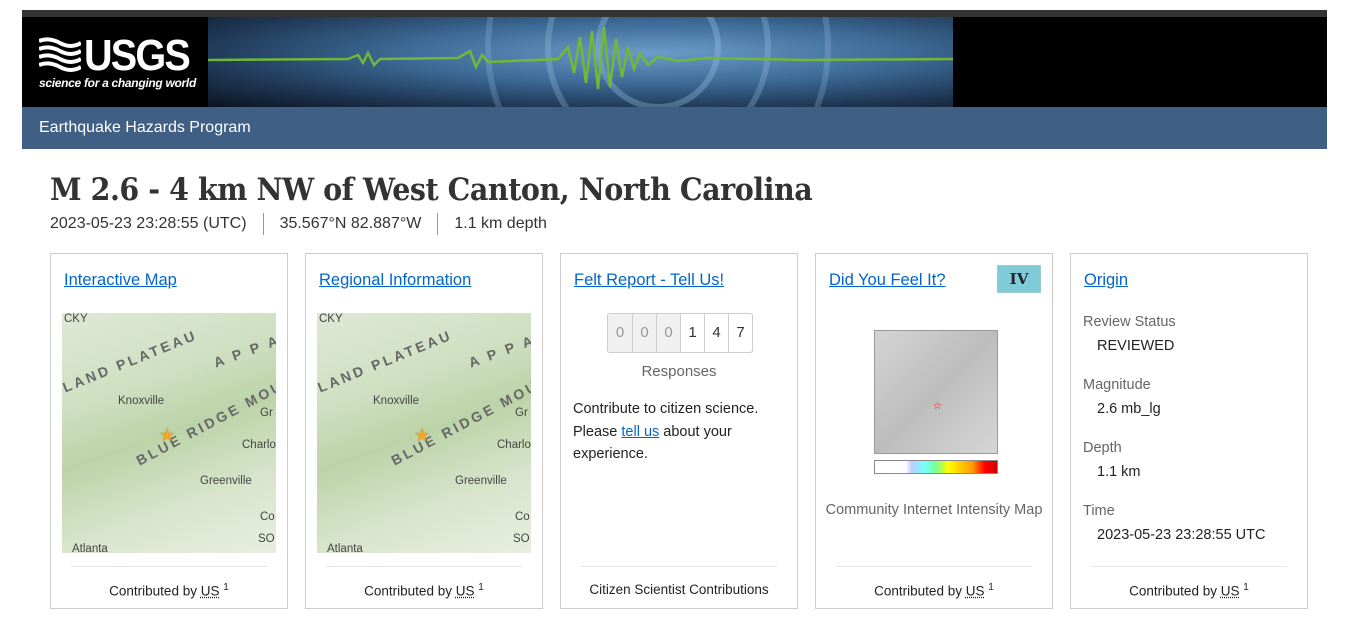 This screenshot has height=640, width=1350. What do you see at coordinates (1019, 279) in the screenshot?
I see `intensity-badge: IV` at bounding box center [1019, 279].